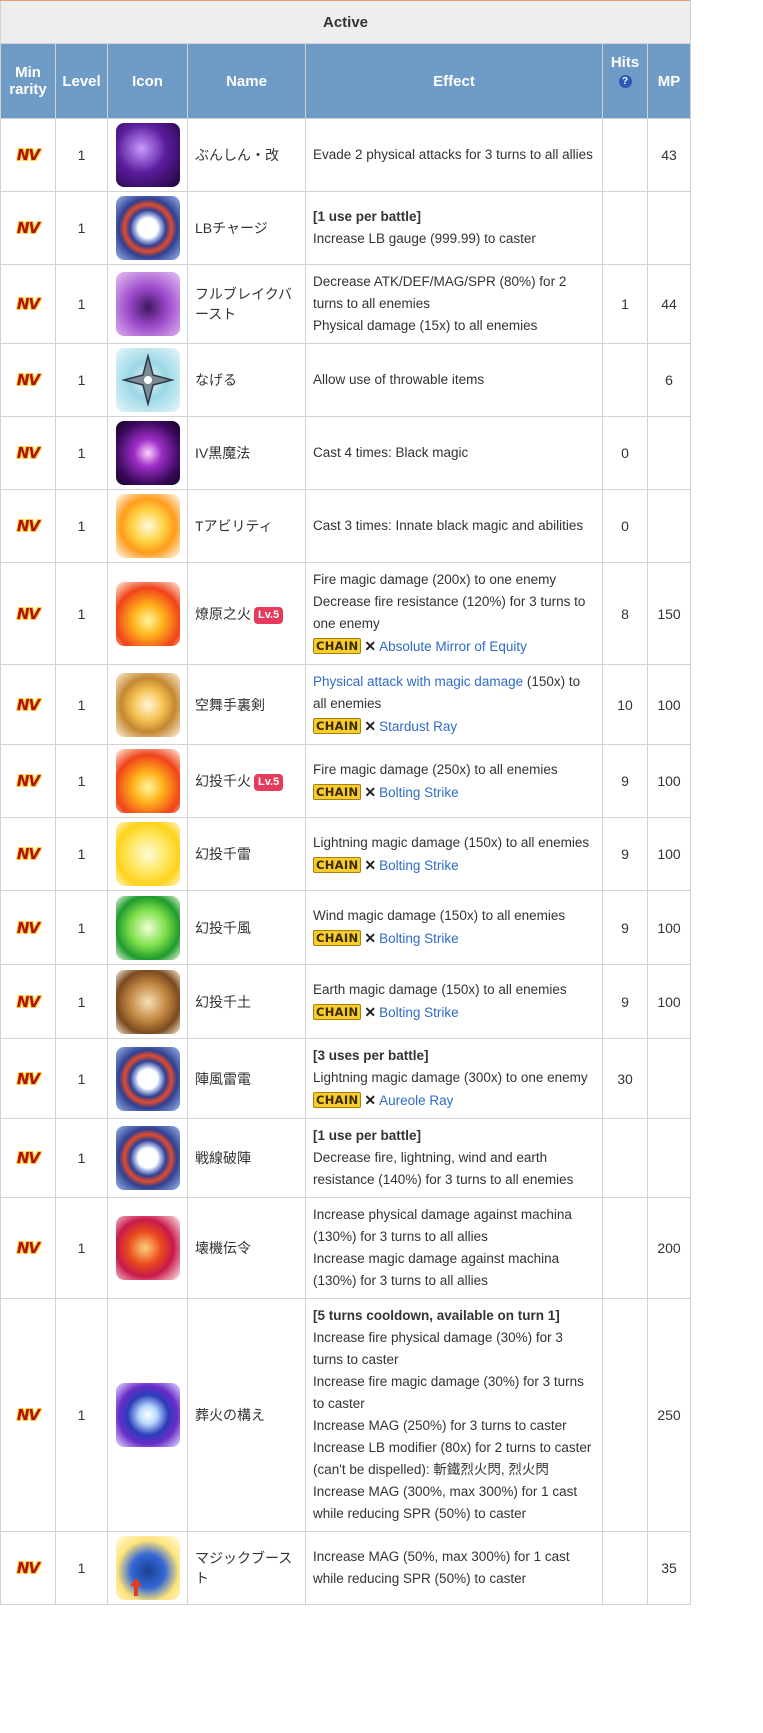 Image resolution: width=763 pixels, height=1733 pixels. Describe the element at coordinates (234, 526) in the screenshot. I see `ability-name: Tアビリティ` at that location.